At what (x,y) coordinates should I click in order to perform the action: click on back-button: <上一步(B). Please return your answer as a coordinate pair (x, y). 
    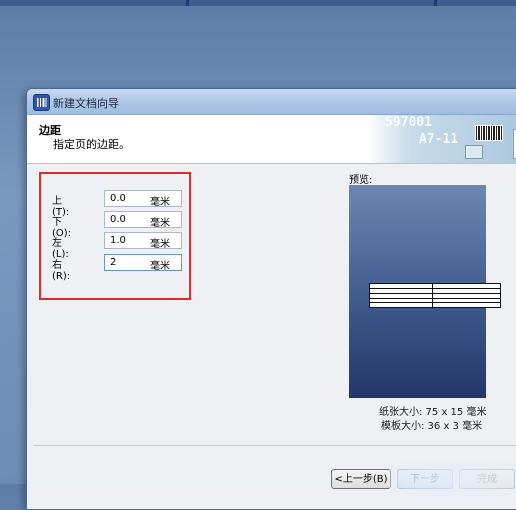
    Looking at the image, I should click on (361, 479).